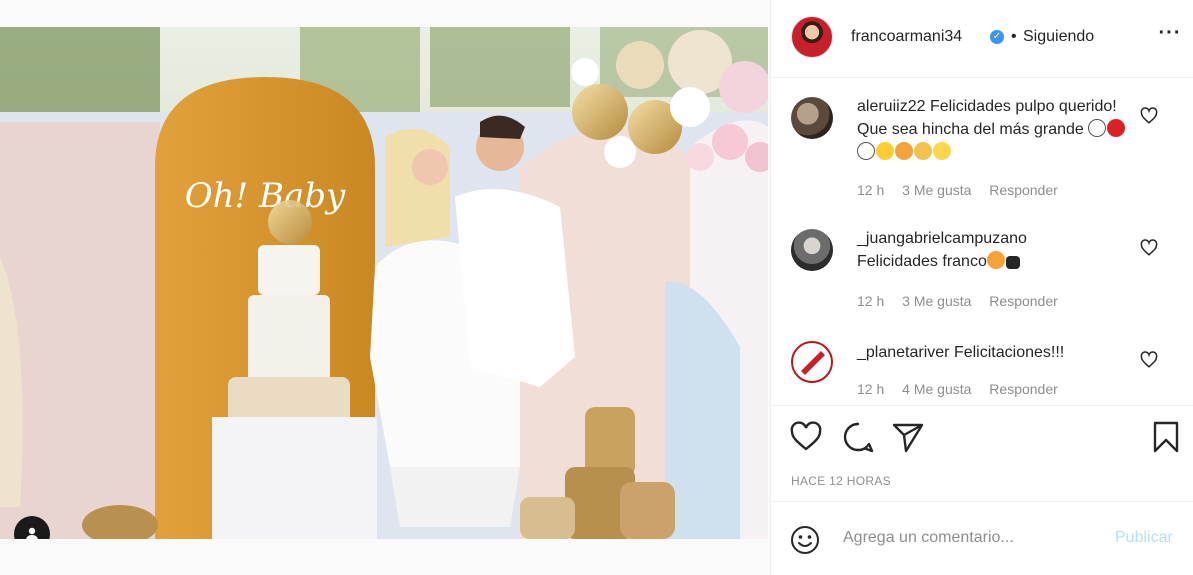 This screenshot has height=575, width=1193. What do you see at coordinates (812, 37) in the screenshot?
I see `owner-avatar` at bounding box center [812, 37].